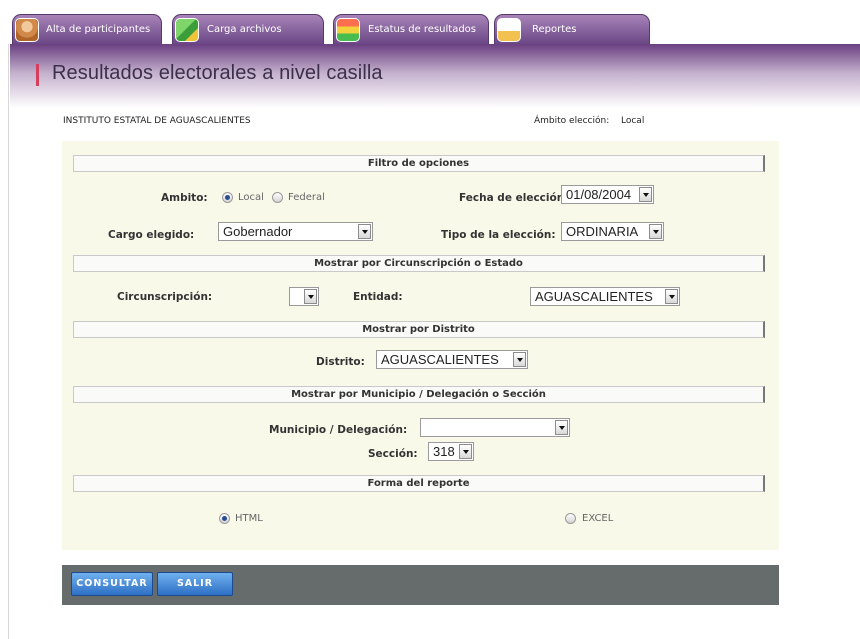 This screenshot has height=639, width=860. Describe the element at coordinates (187, 30) in the screenshot. I see `folder-icon` at that location.